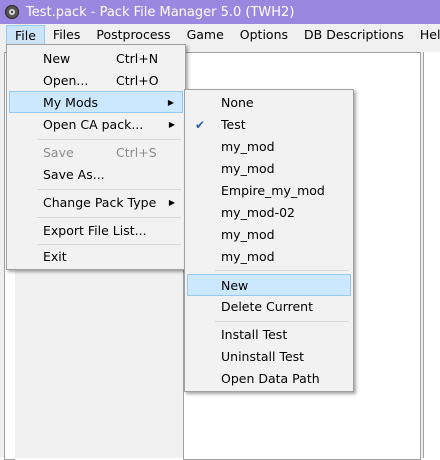  Describe the element at coordinates (12, 12) in the screenshot. I see `gear-icon` at that location.